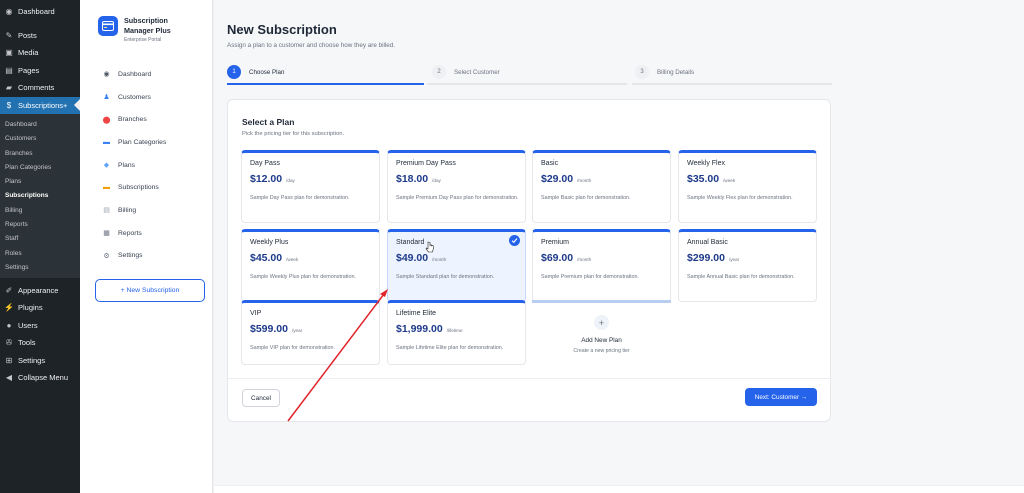 Image resolution: width=1024 pixels, height=493 pixels. Describe the element at coordinates (40, 268) in the screenshot. I see `wp-submenu-settings: Settings` at that location.